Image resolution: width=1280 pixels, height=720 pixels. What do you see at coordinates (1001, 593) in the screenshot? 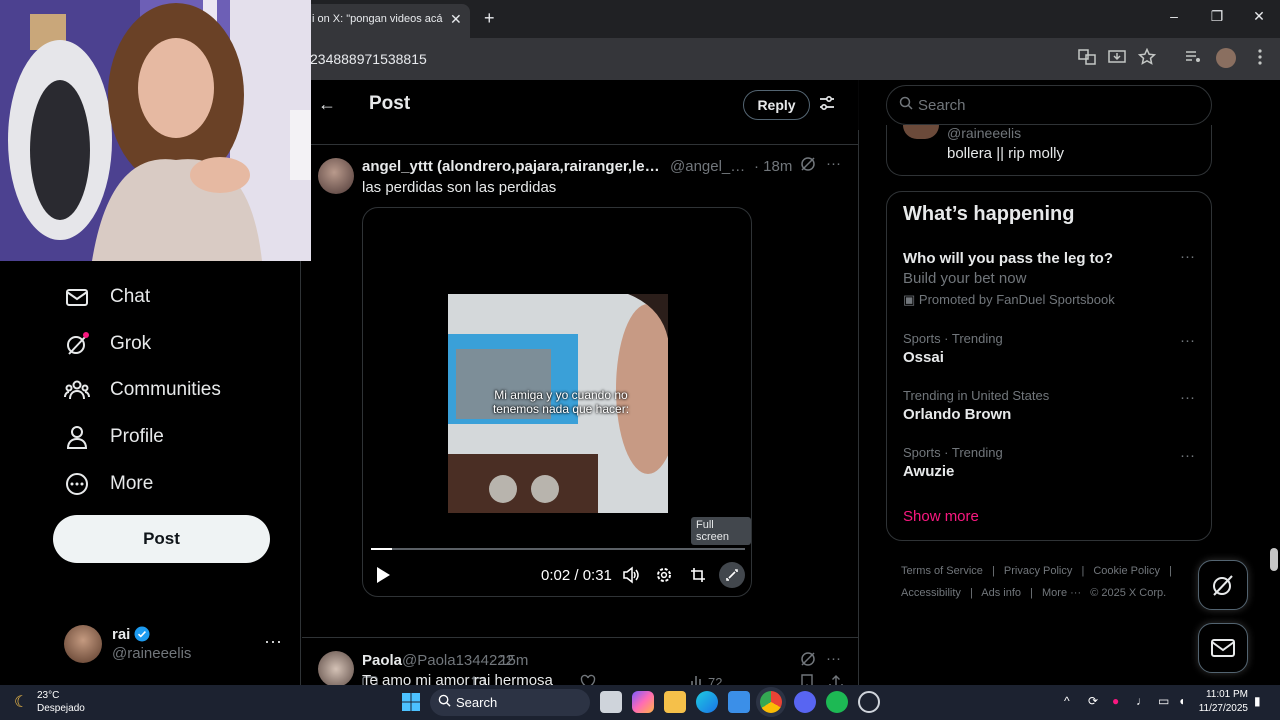
I see `footer-link-ads: Ads info` at bounding box center [1001, 593].